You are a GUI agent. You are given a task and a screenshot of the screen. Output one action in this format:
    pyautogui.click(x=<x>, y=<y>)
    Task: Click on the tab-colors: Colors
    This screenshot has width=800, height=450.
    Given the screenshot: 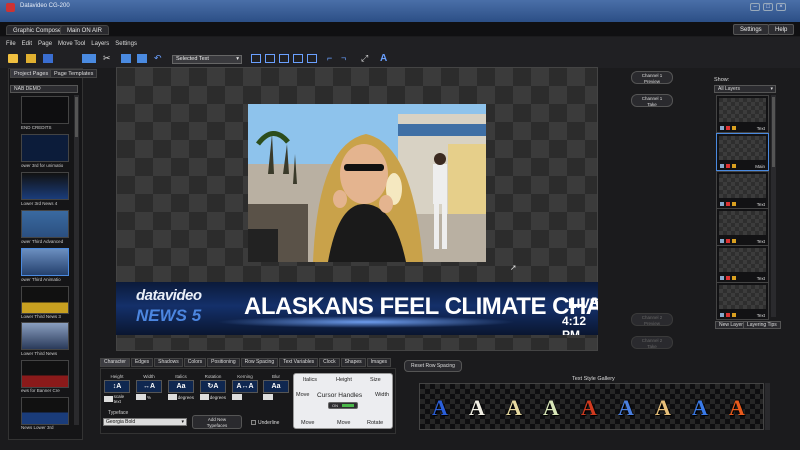 What is the action you would take?
    pyautogui.click(x=195, y=362)
    